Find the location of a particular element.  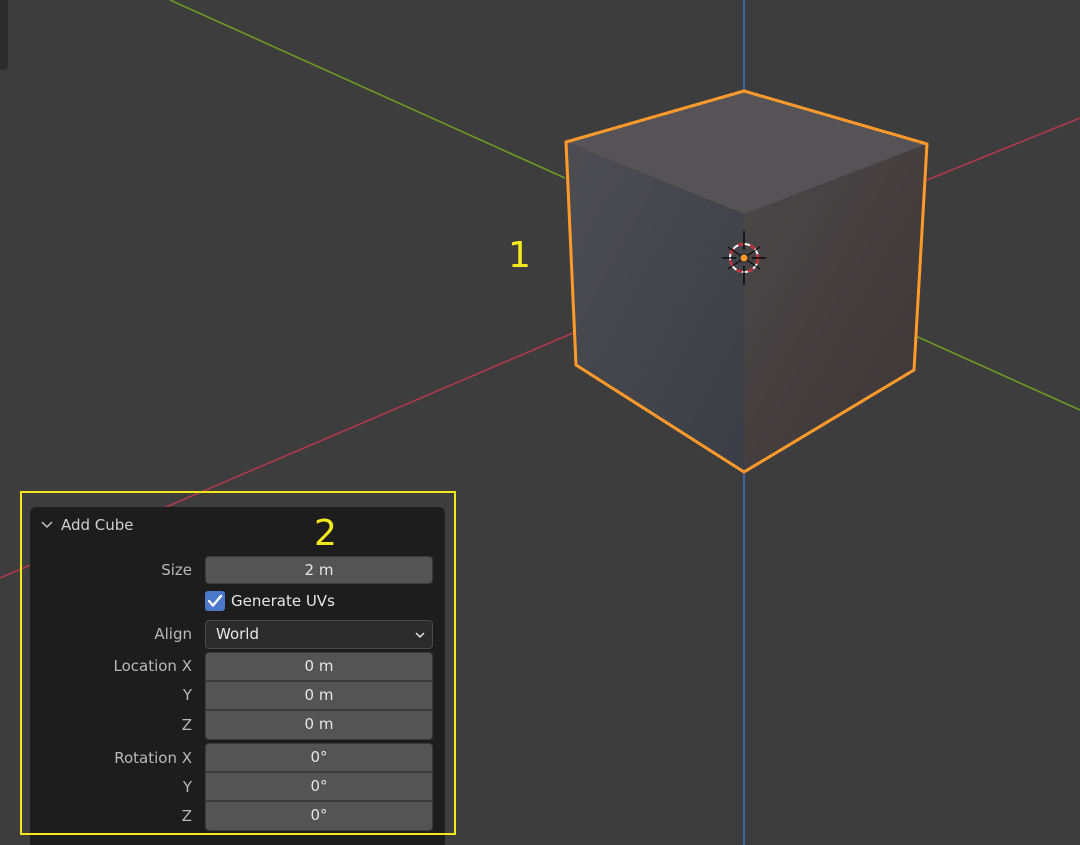

location-z-label: Z is located at coordinates (186, 725).